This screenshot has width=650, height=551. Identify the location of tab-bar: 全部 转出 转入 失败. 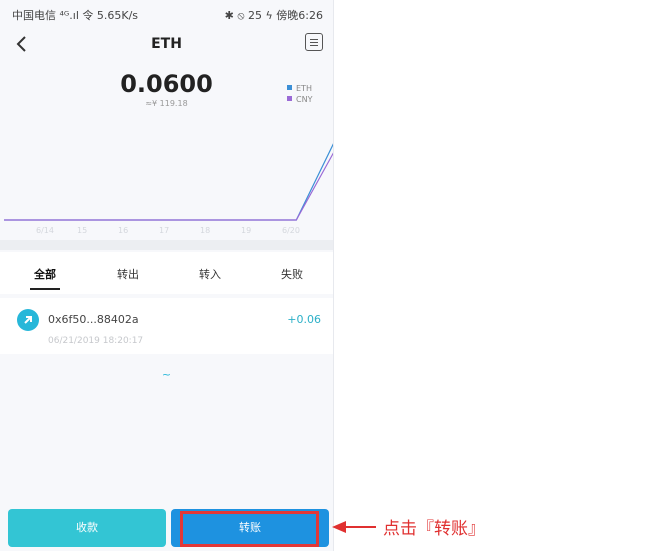
(166, 273).